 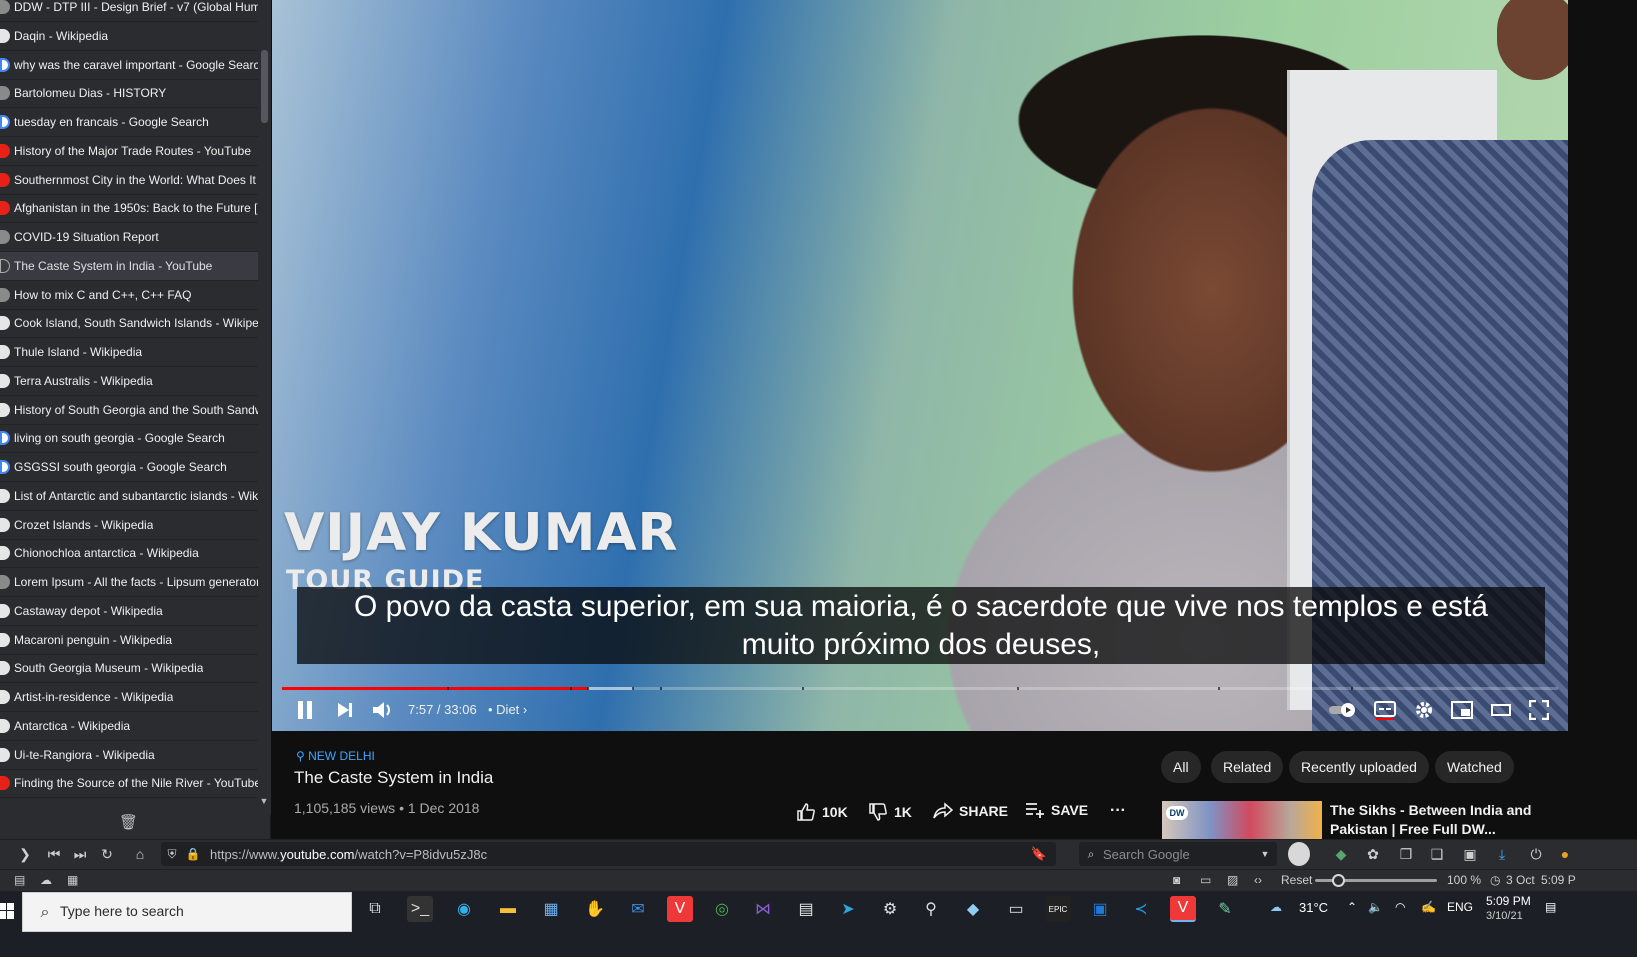 What do you see at coordinates (129, 237) in the screenshot?
I see `sidebar-tab: COVID-19 Situation Report` at bounding box center [129, 237].